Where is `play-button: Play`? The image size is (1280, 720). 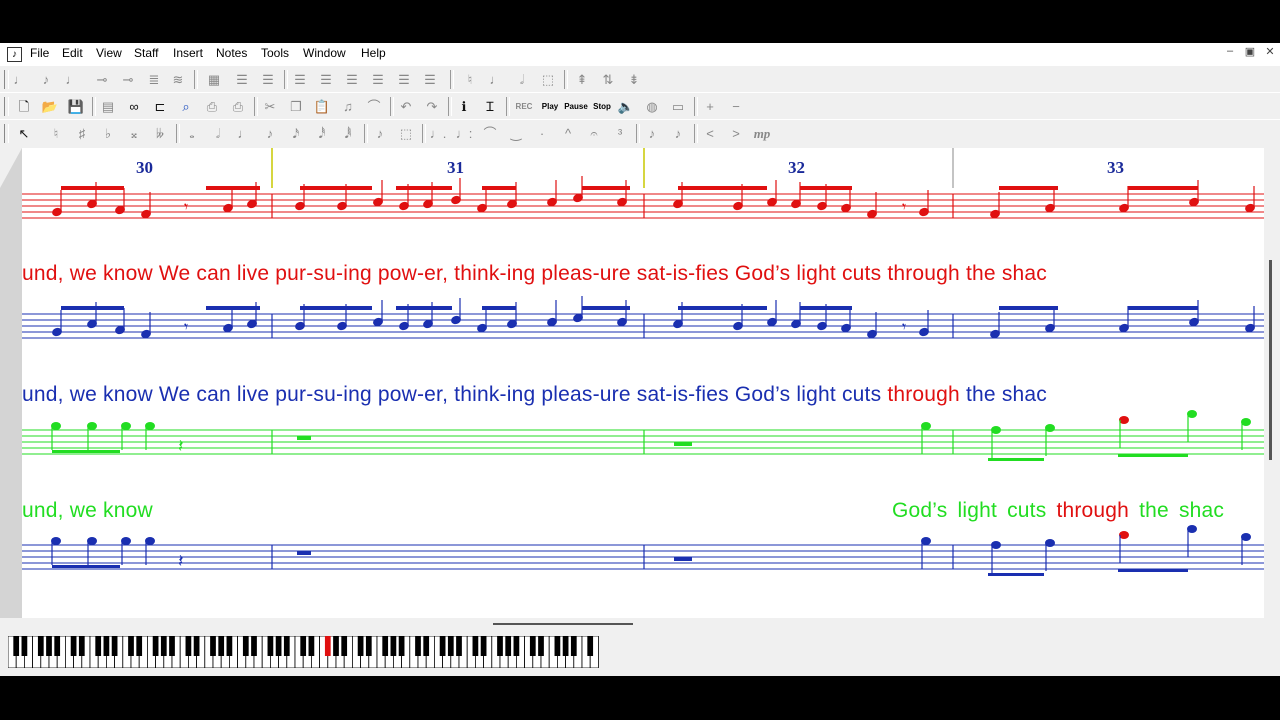 play-button: Play is located at coordinates (550, 106).